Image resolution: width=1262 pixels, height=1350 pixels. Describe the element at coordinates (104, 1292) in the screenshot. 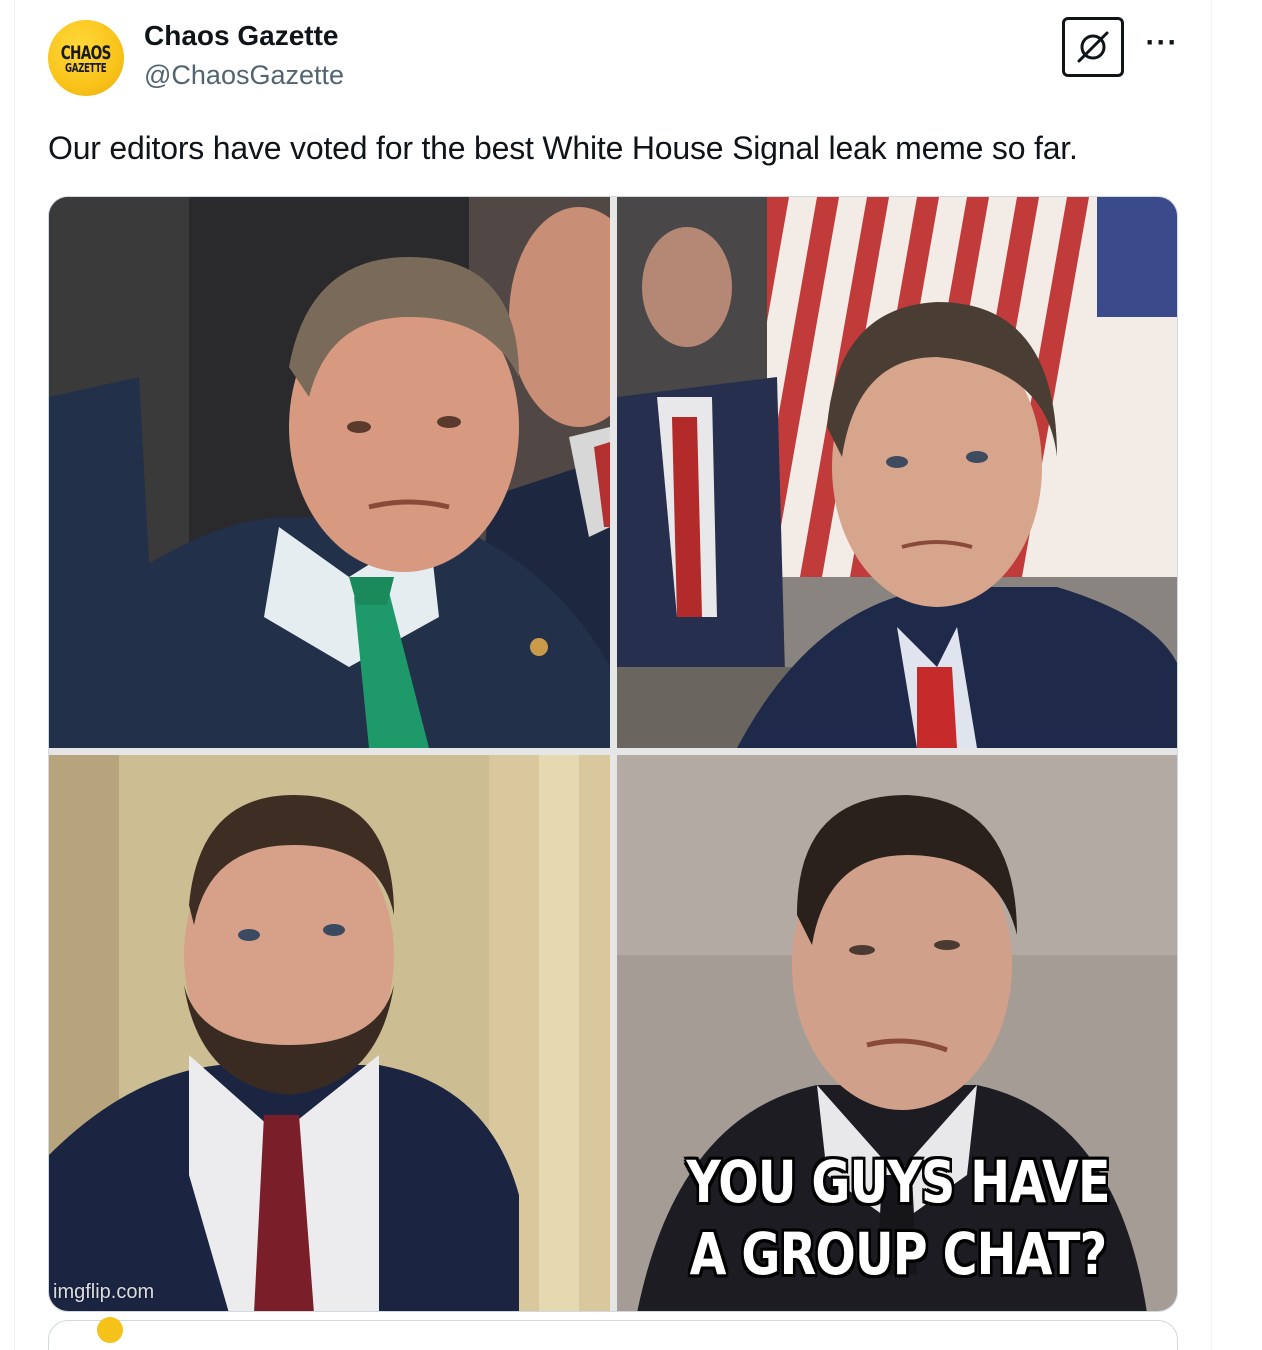

I see `imgflip-watermark: imgflip.com` at that location.